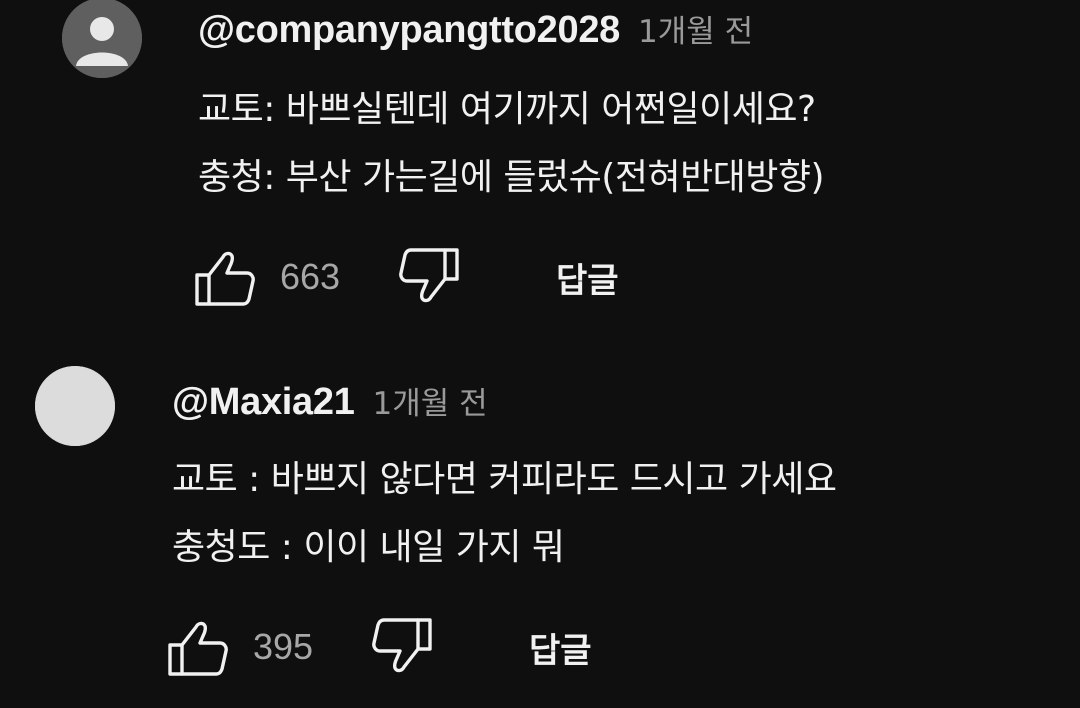 The image size is (1080, 708). Describe the element at coordinates (283, 646) in the screenshot. I see `like-count: 395` at that location.